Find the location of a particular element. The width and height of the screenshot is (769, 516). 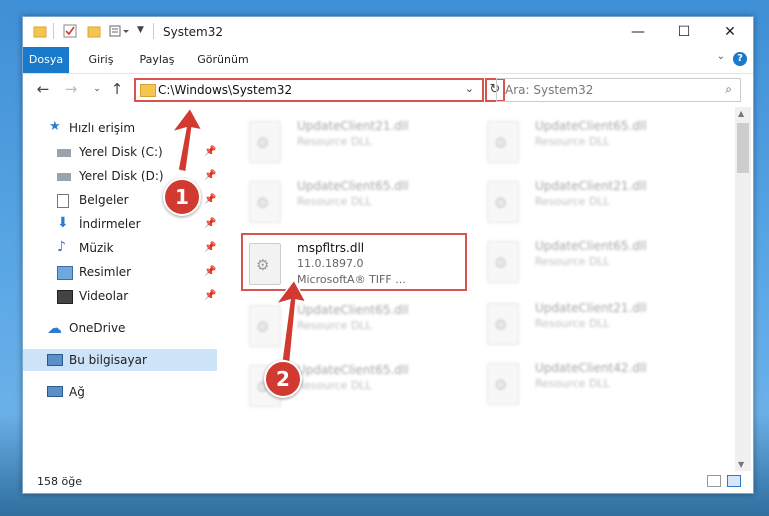

recent-locations-icon: ⌄ is located at coordinates (97, 89).